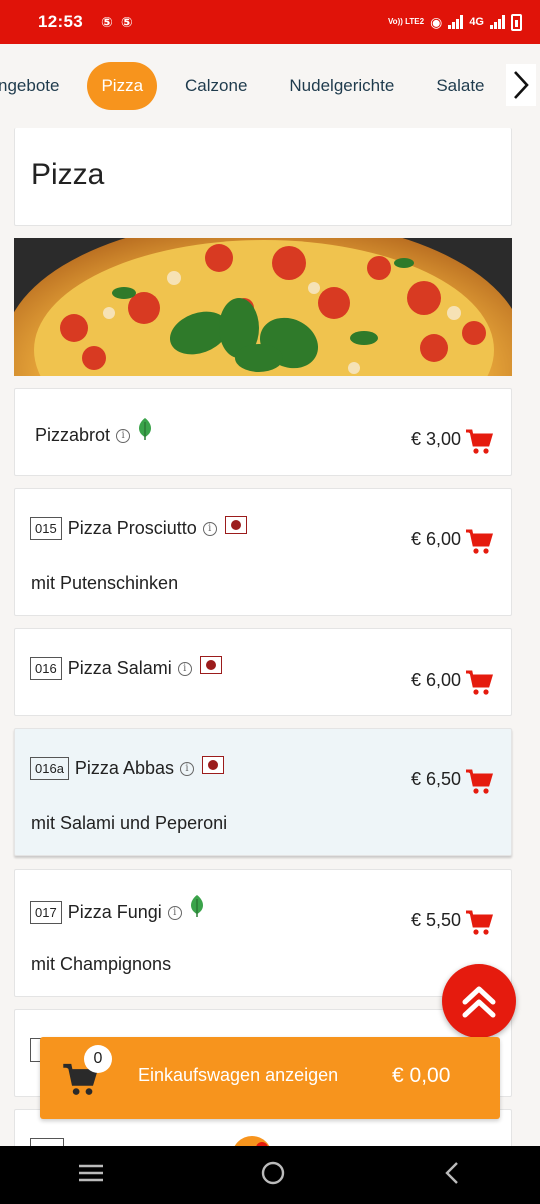  I want to click on double-chevron-up-icon, so click(479, 1002).